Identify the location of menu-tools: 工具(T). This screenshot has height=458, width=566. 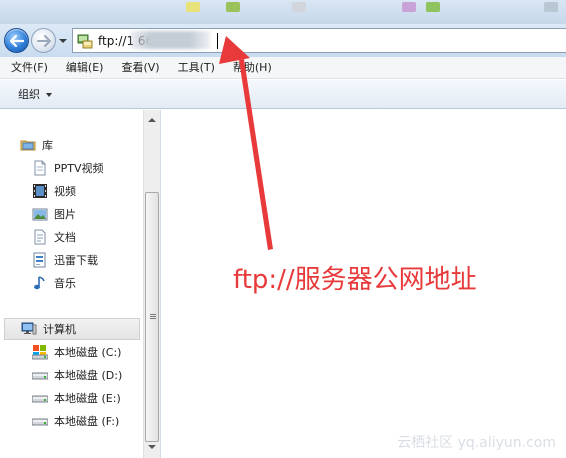
(196, 68).